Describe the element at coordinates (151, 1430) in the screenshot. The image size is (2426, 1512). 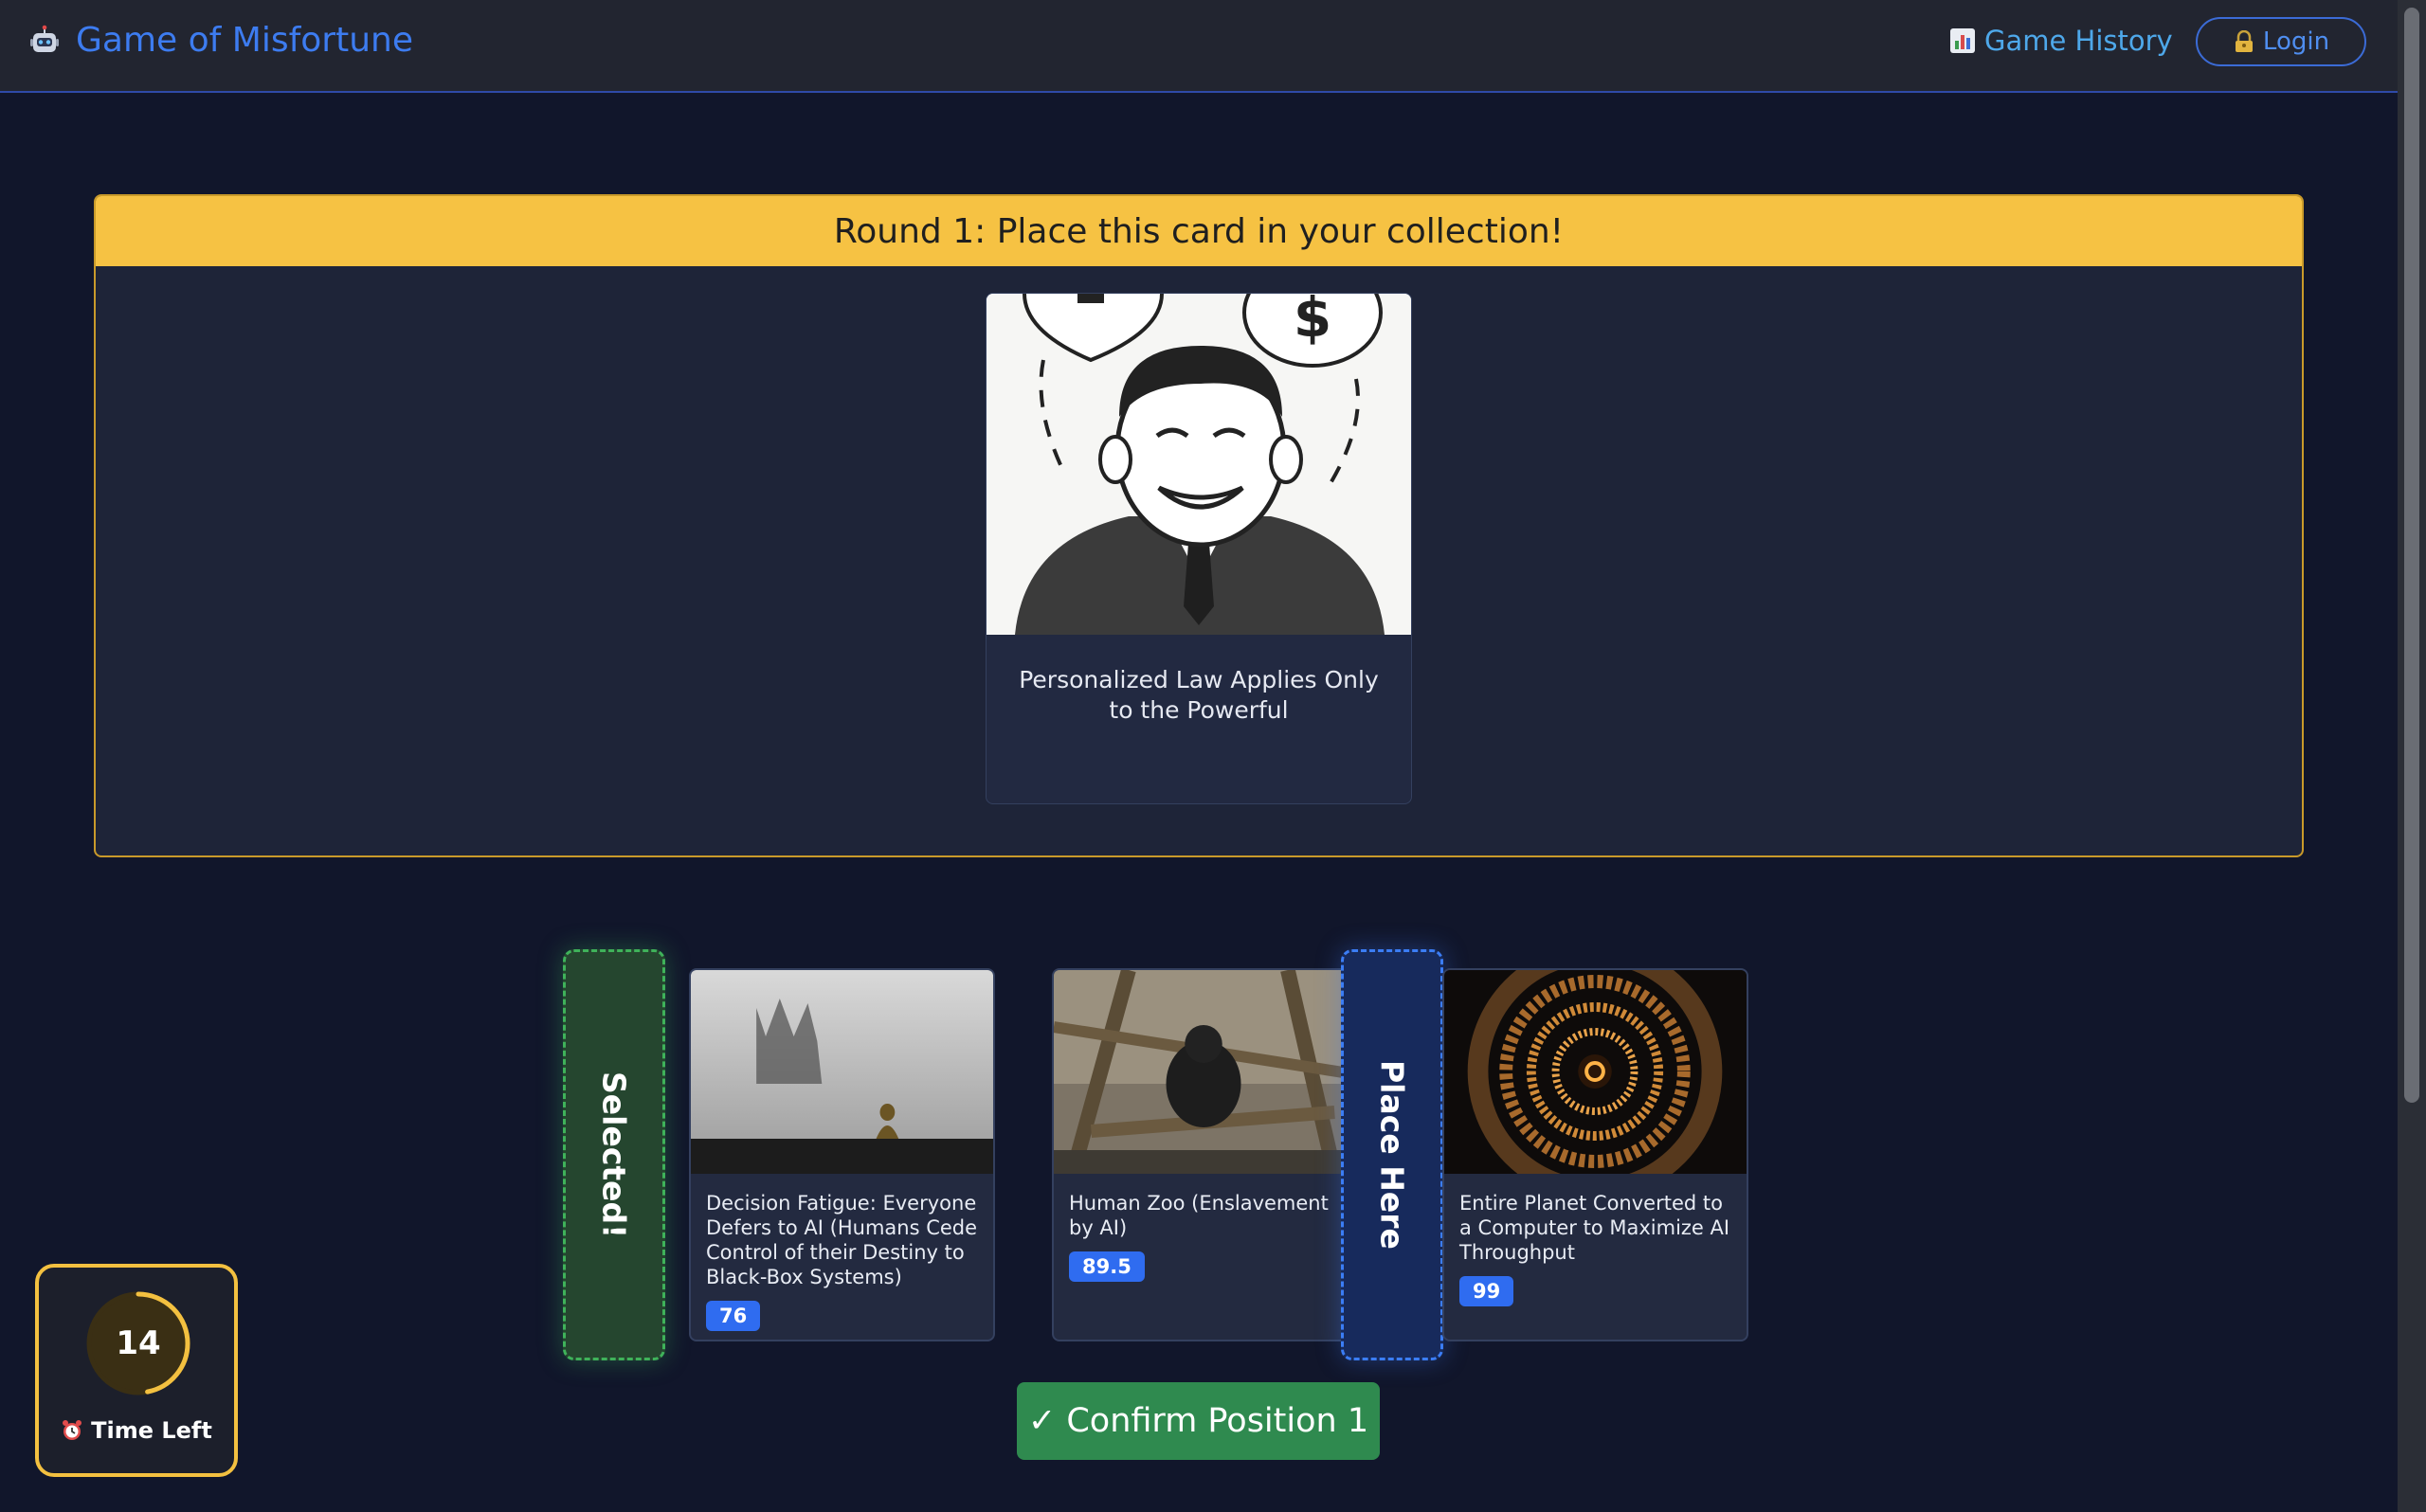
I see `time-left-label: Time Left` at that location.